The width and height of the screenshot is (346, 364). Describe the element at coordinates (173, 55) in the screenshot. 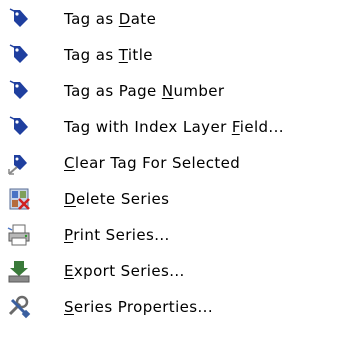

I see `menu-item-tag-as-title: Tag as Title` at that location.